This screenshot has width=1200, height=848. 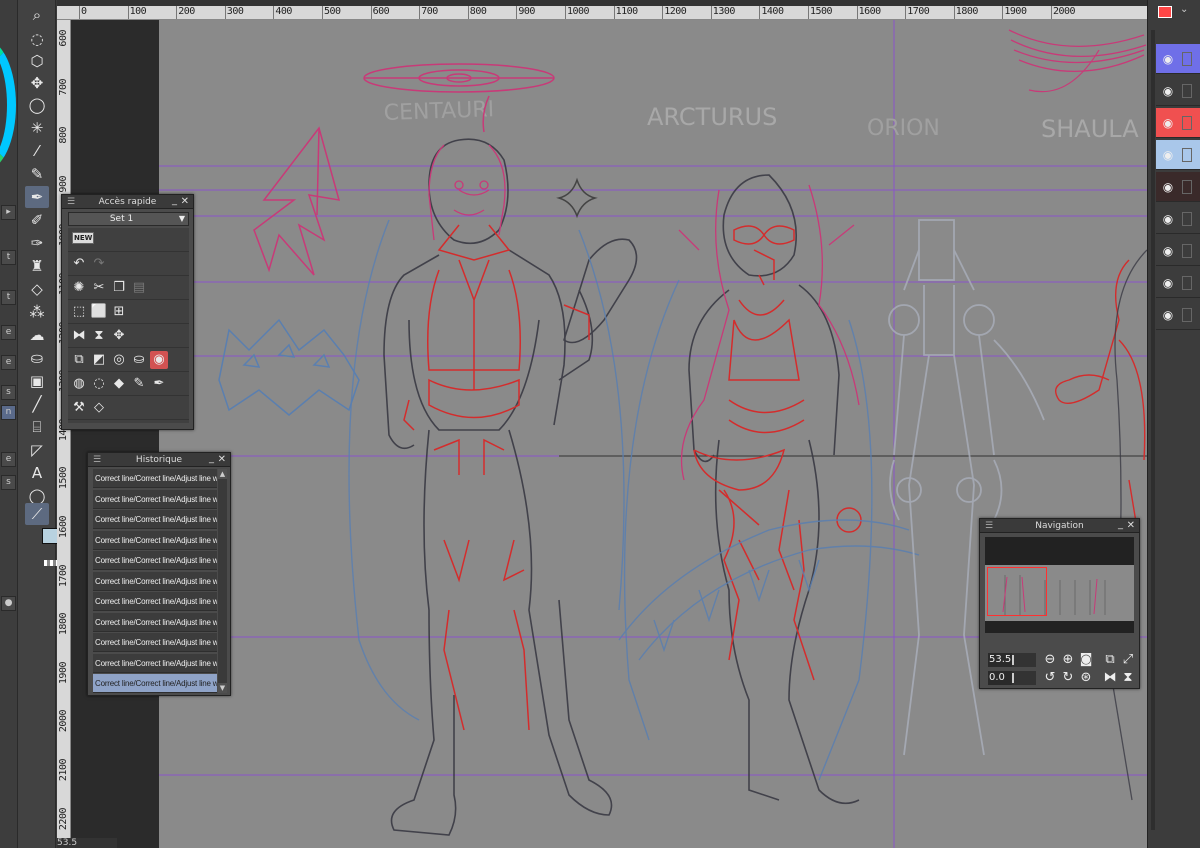 What do you see at coordinates (37, 514) in the screenshot?
I see `correct-line-tool-icon: ⟋` at bounding box center [37, 514].